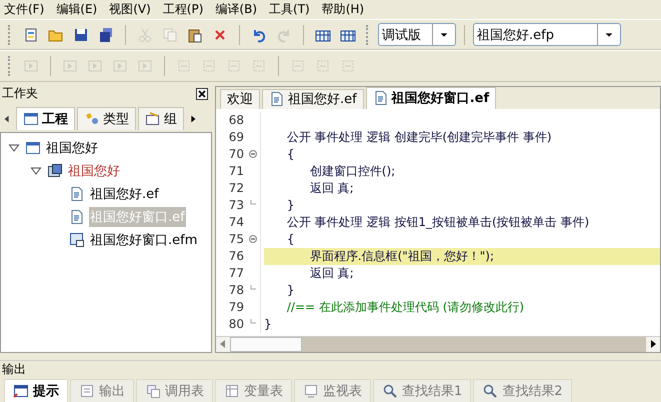  What do you see at coordinates (174, 390) in the screenshot?
I see `output-tab: 调用表` at bounding box center [174, 390].